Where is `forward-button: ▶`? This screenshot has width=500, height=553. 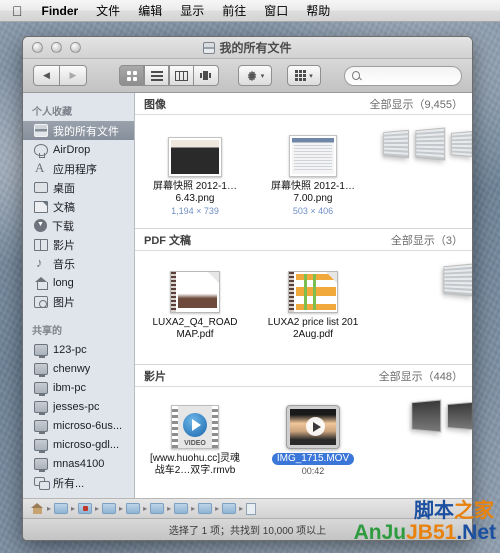
forward-button: ▶ is located at coordinates (73, 75).